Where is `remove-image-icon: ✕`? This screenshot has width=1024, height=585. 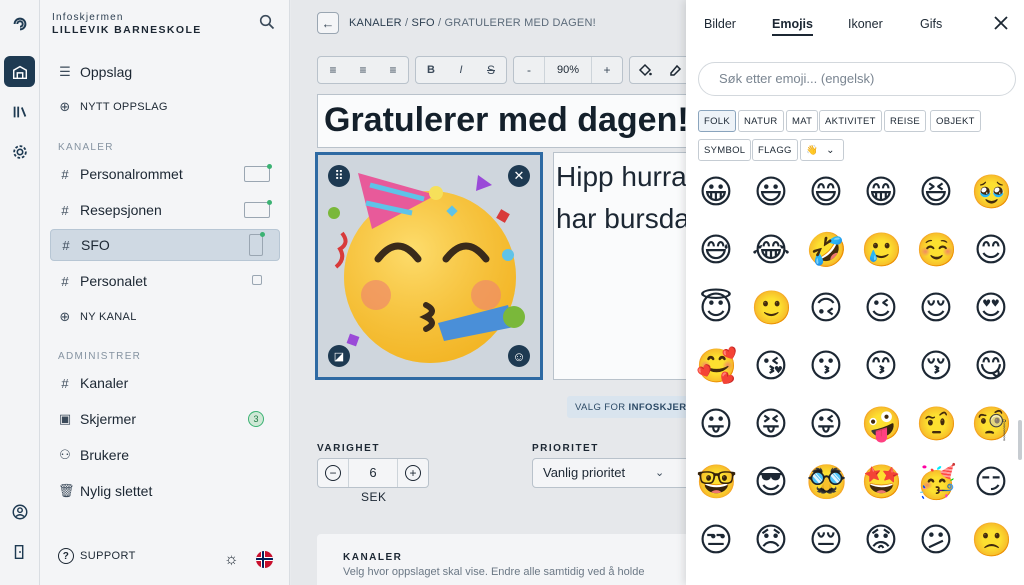 remove-image-icon: ✕ is located at coordinates (519, 176).